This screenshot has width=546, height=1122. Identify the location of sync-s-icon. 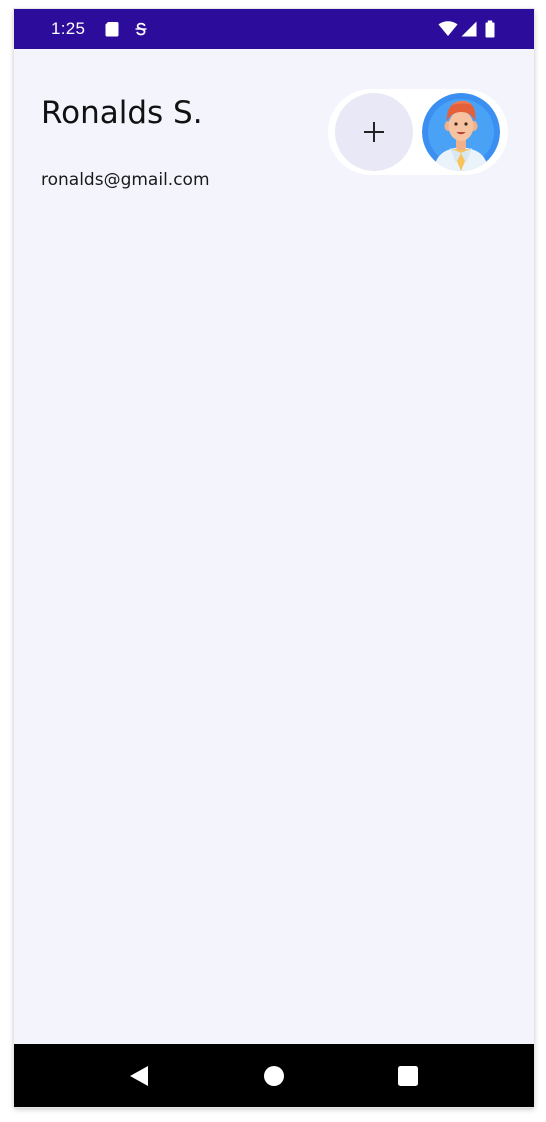
(141, 29).